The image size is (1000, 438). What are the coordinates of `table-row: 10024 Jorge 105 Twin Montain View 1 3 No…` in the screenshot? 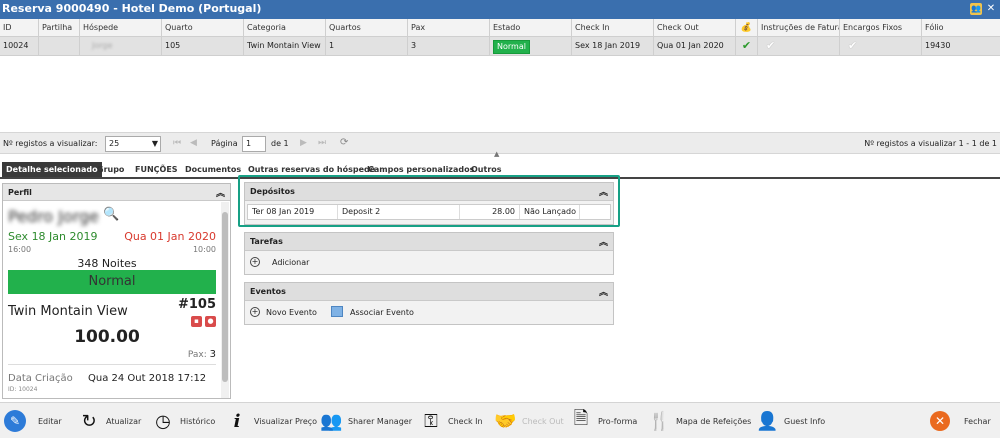 It's located at (500, 46).